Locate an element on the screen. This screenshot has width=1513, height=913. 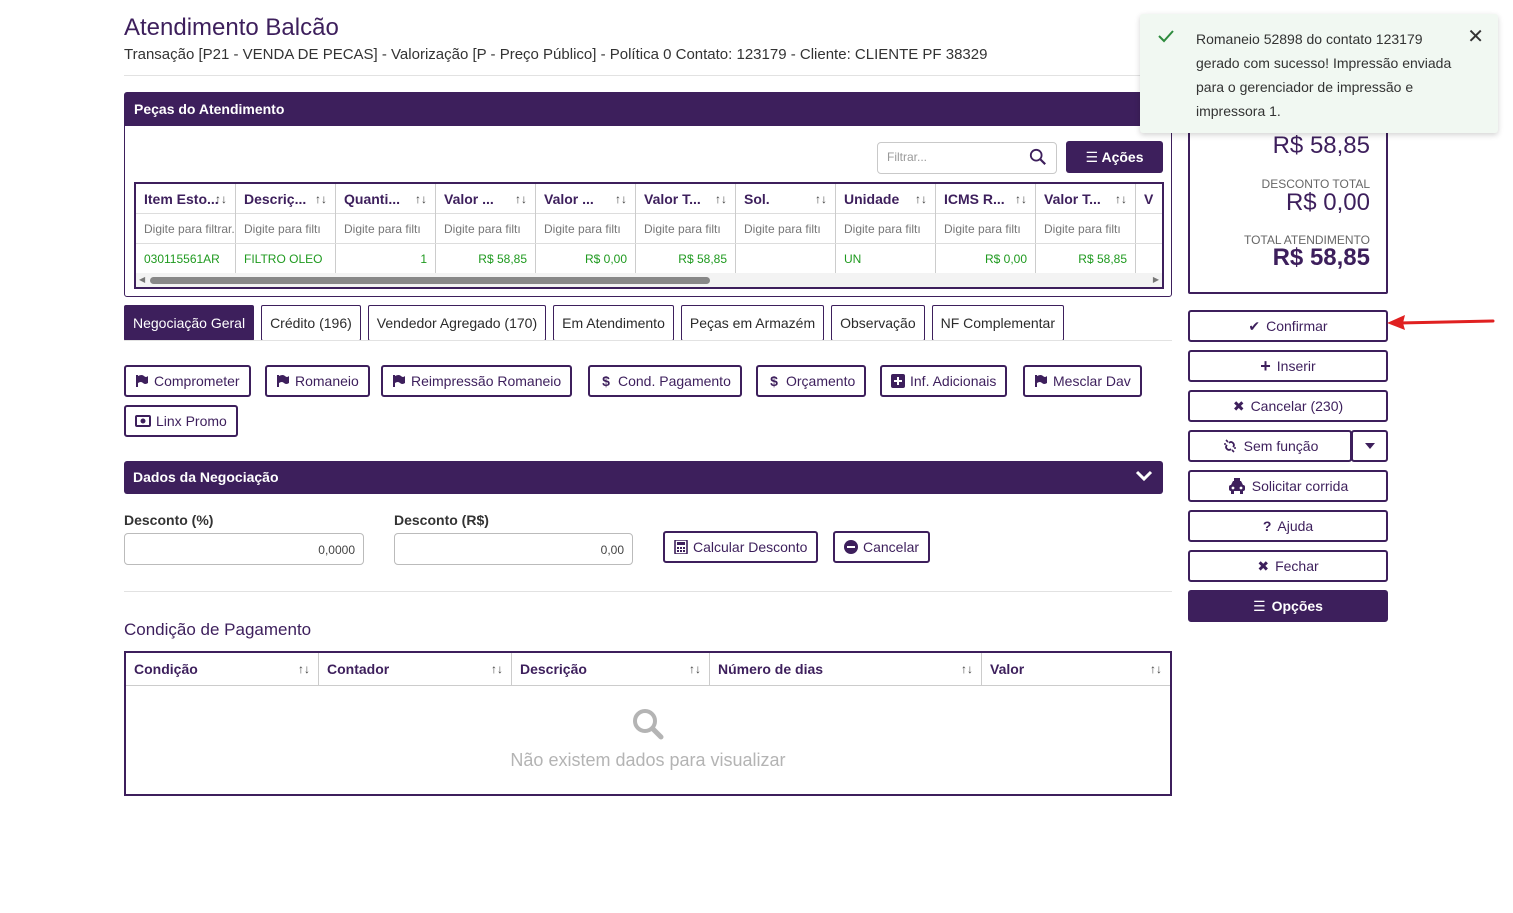
chevron-down-icon is located at coordinates (1144, 476).